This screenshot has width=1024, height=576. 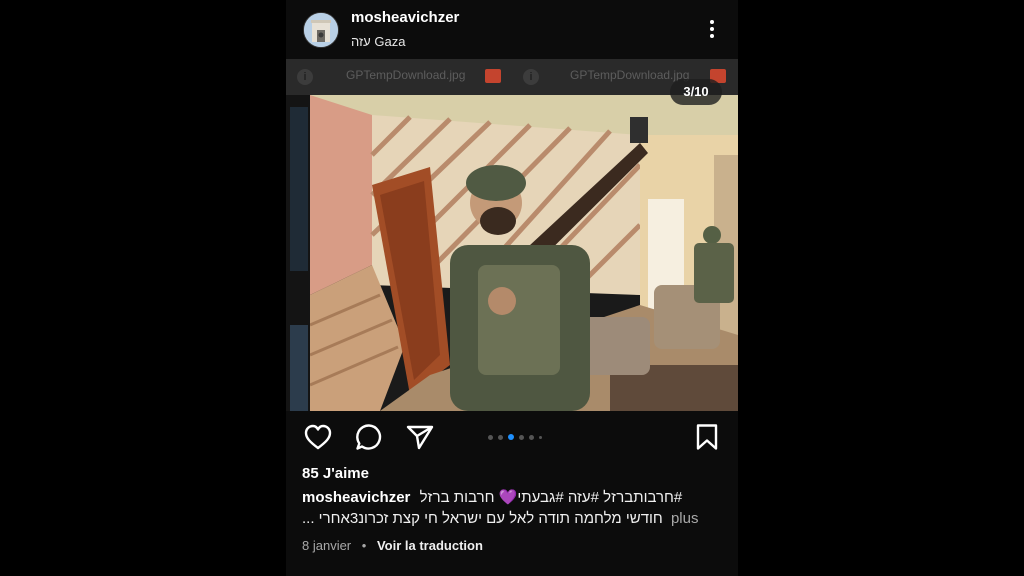 I want to click on like-count: 85 J'aime, so click(x=335, y=473).